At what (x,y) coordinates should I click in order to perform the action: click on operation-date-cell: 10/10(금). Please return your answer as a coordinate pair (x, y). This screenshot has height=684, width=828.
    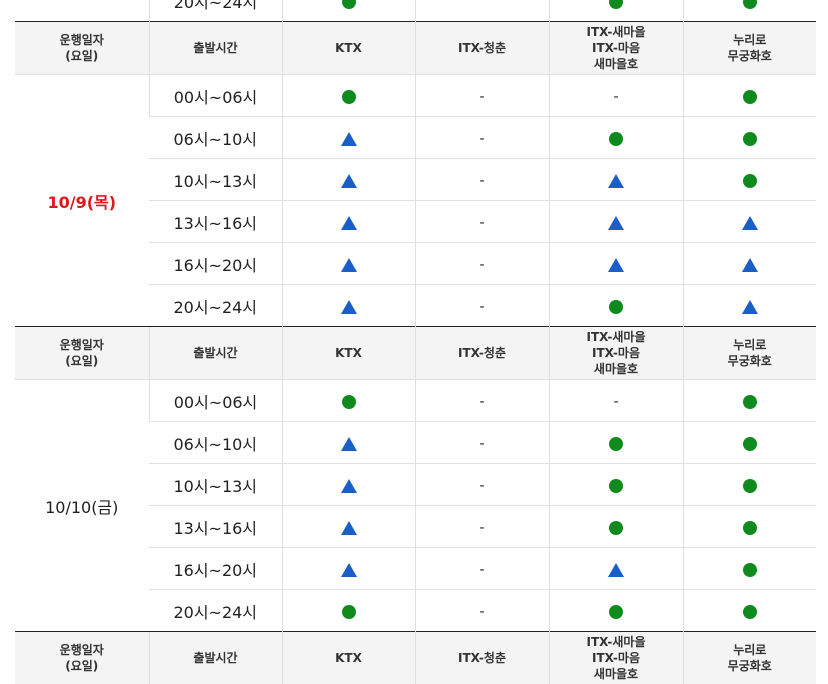
    Looking at the image, I should click on (82, 506).